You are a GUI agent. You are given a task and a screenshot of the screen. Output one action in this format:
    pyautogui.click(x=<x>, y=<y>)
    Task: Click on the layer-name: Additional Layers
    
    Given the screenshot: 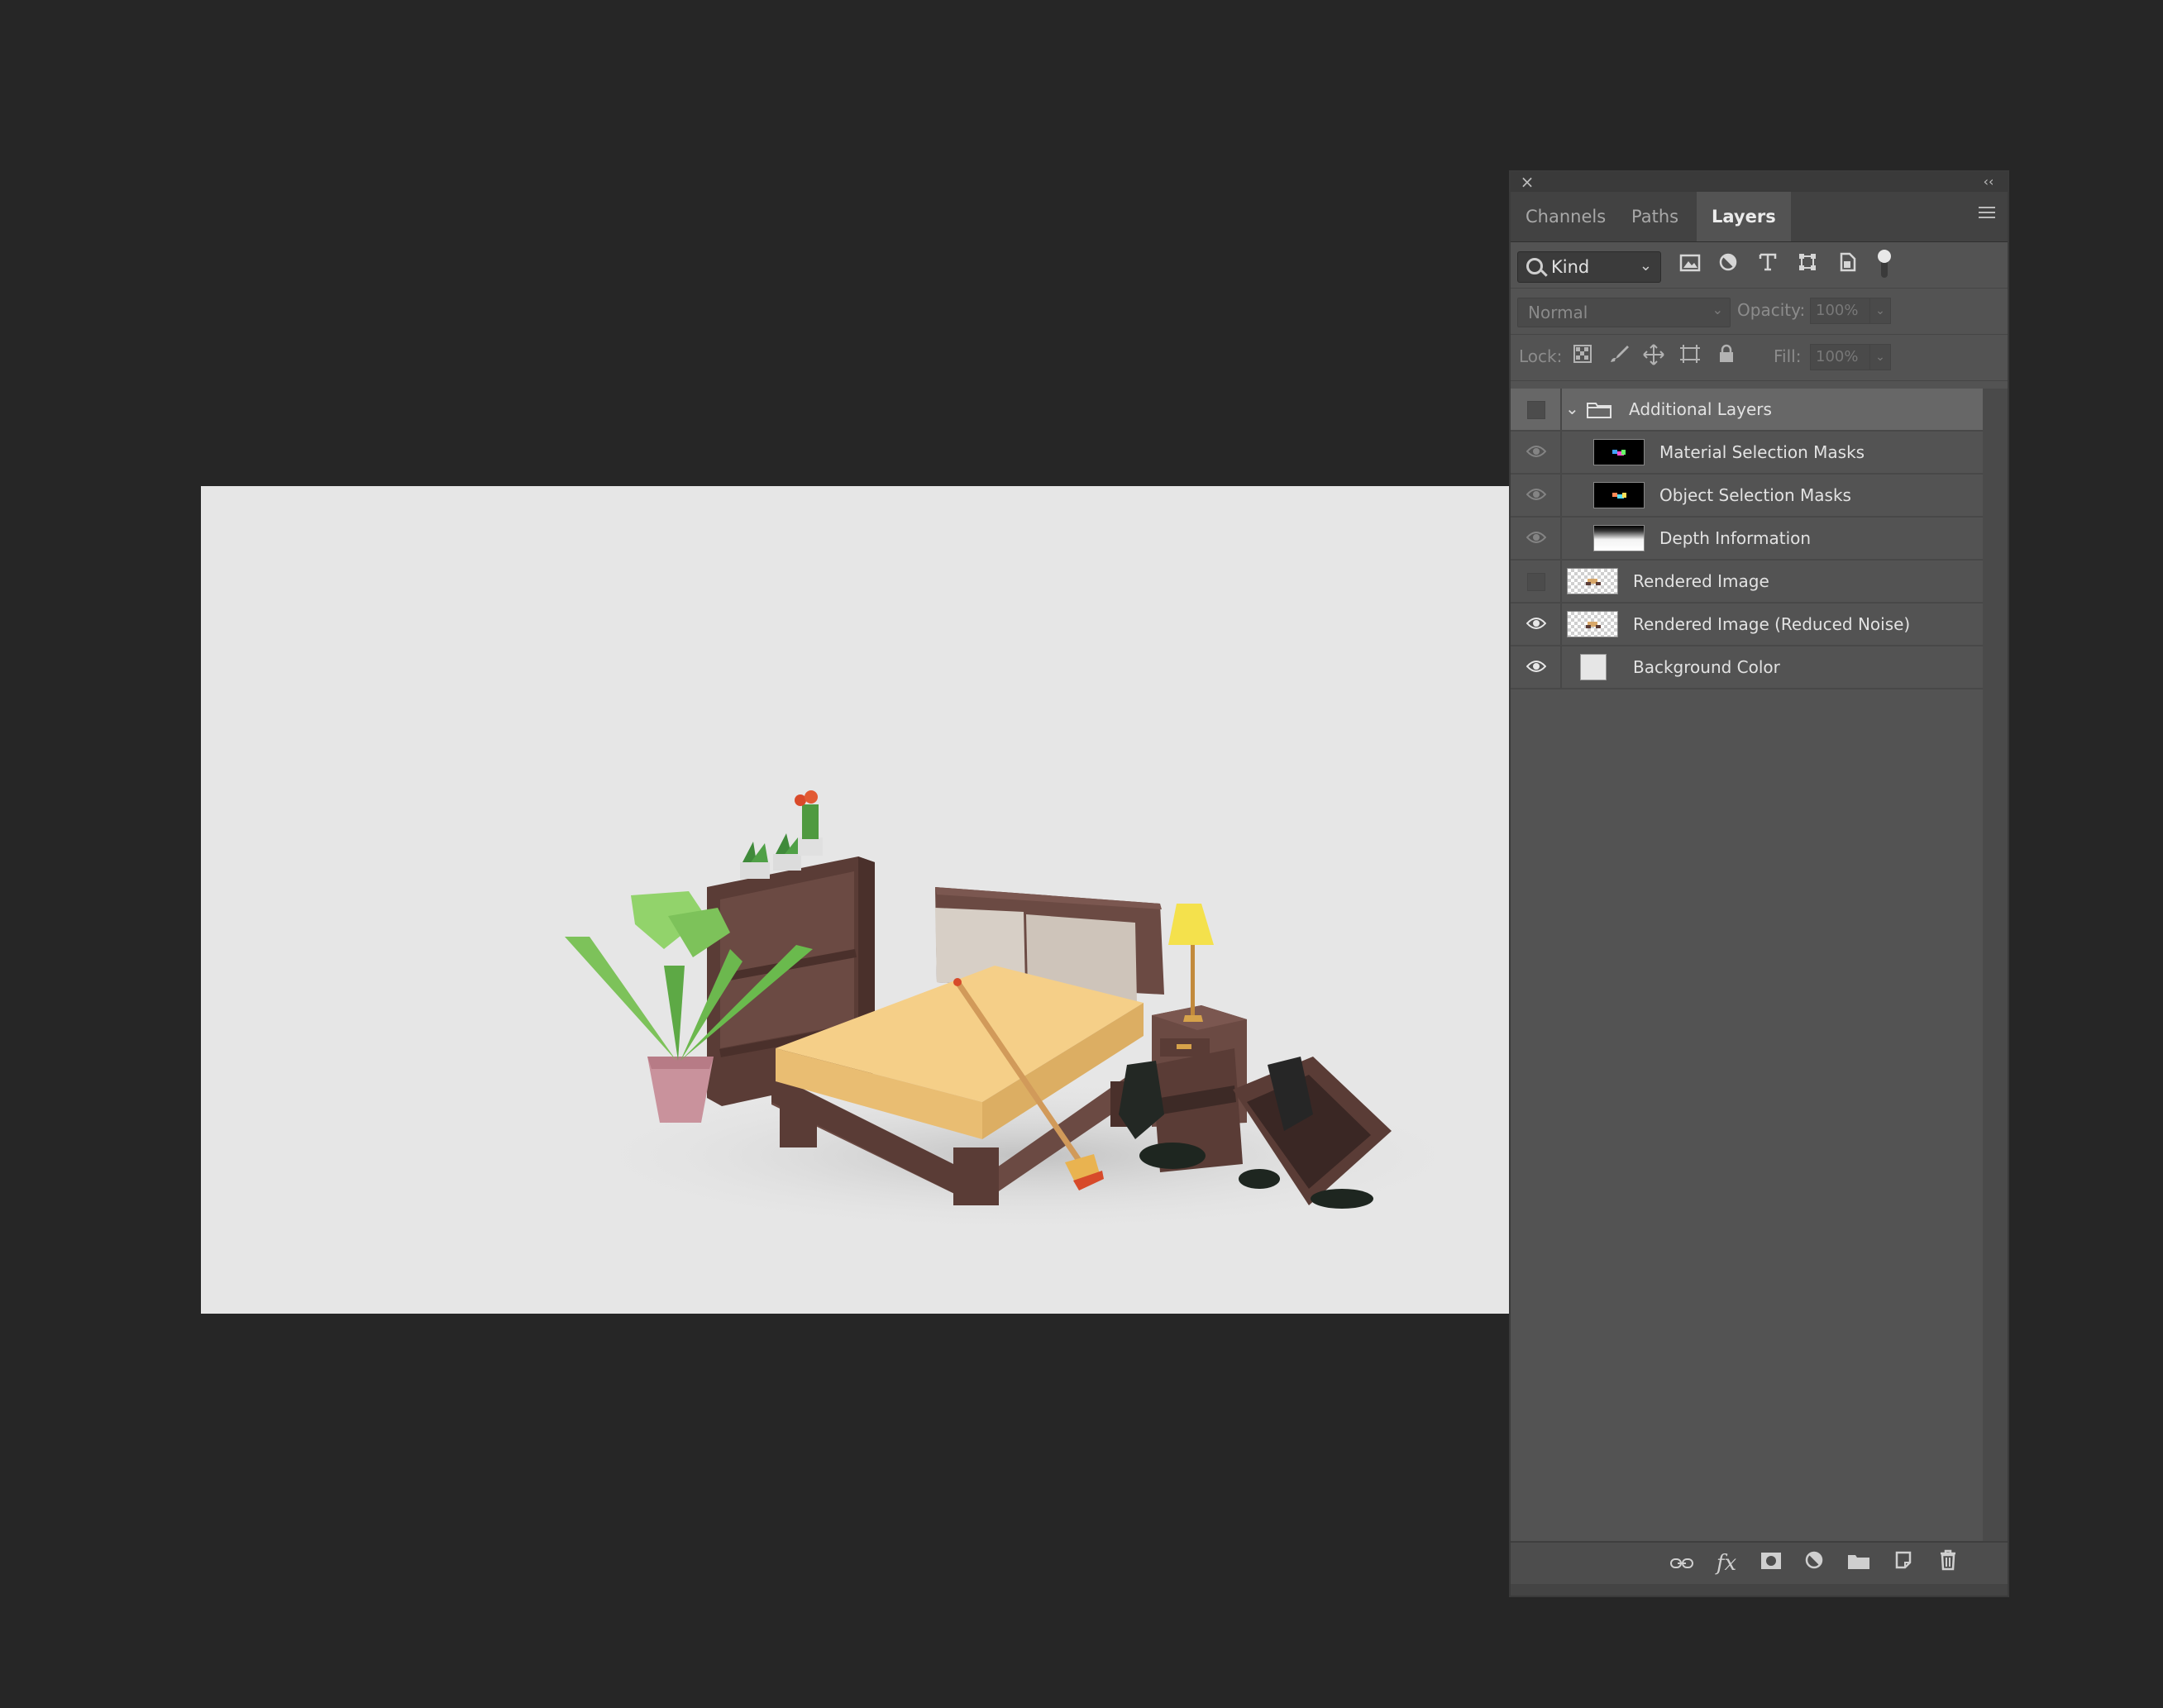 What is the action you would take?
    pyautogui.click(x=1700, y=409)
    